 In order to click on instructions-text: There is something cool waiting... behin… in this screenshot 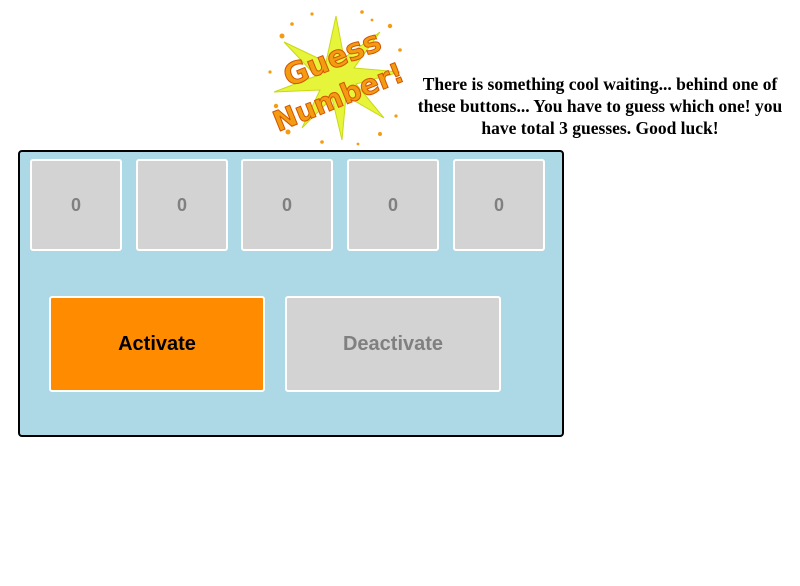, I will do `click(600, 106)`.